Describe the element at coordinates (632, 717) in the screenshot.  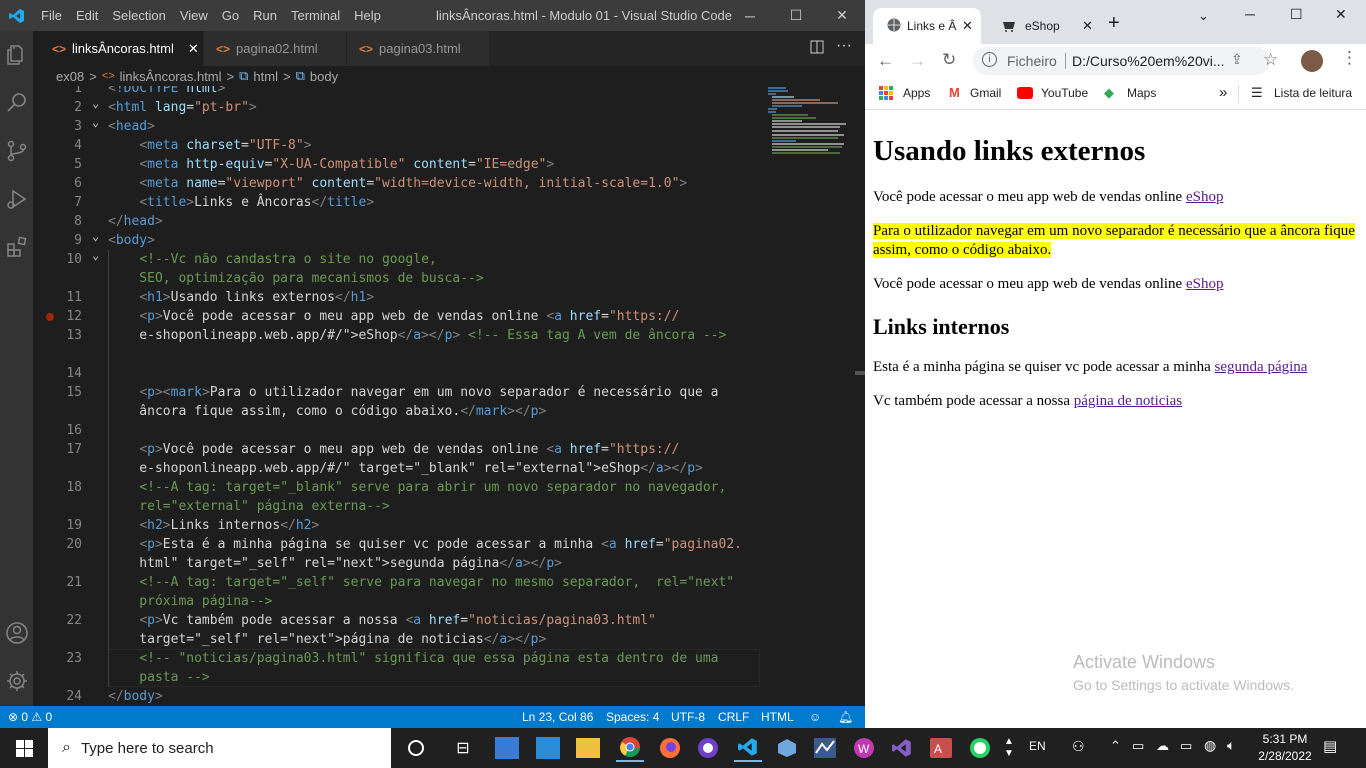
I see `indentation: Spaces: 4` at that location.